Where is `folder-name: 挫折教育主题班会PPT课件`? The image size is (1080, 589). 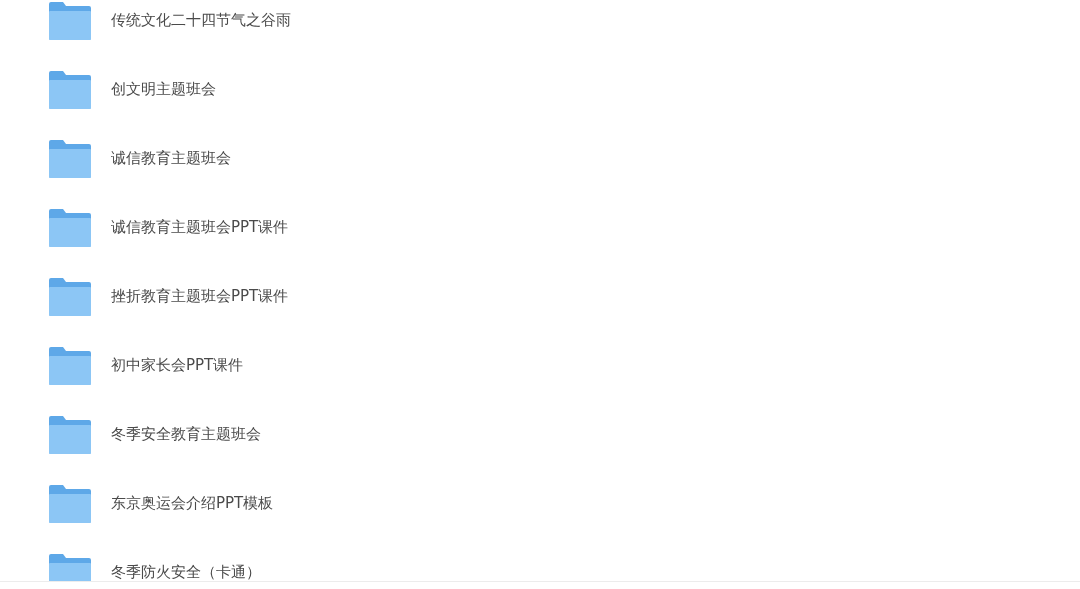
folder-name: 挫折教育主题班会PPT课件 is located at coordinates (200, 296).